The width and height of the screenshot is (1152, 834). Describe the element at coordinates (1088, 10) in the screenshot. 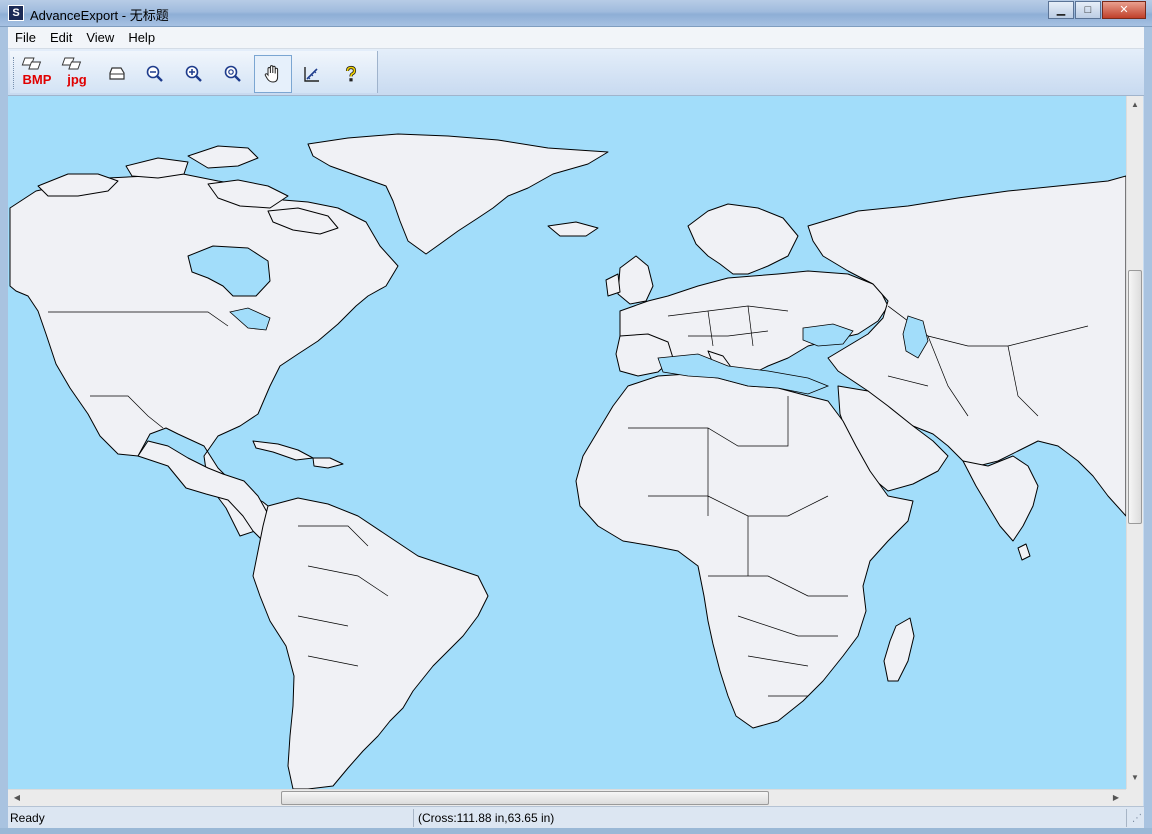

I see `maximize-button: □` at that location.